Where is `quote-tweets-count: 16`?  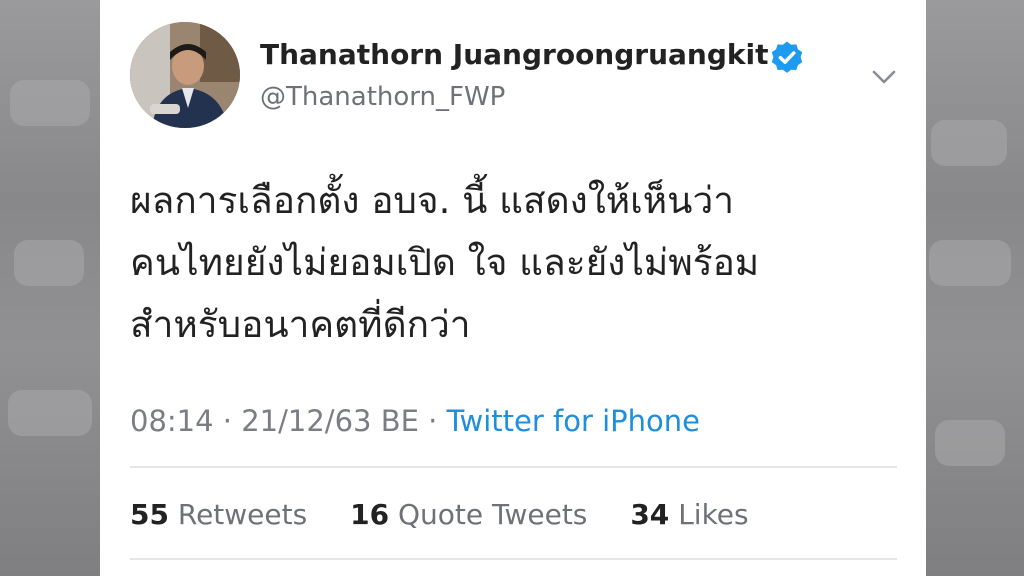 quote-tweets-count: 16 is located at coordinates (370, 514).